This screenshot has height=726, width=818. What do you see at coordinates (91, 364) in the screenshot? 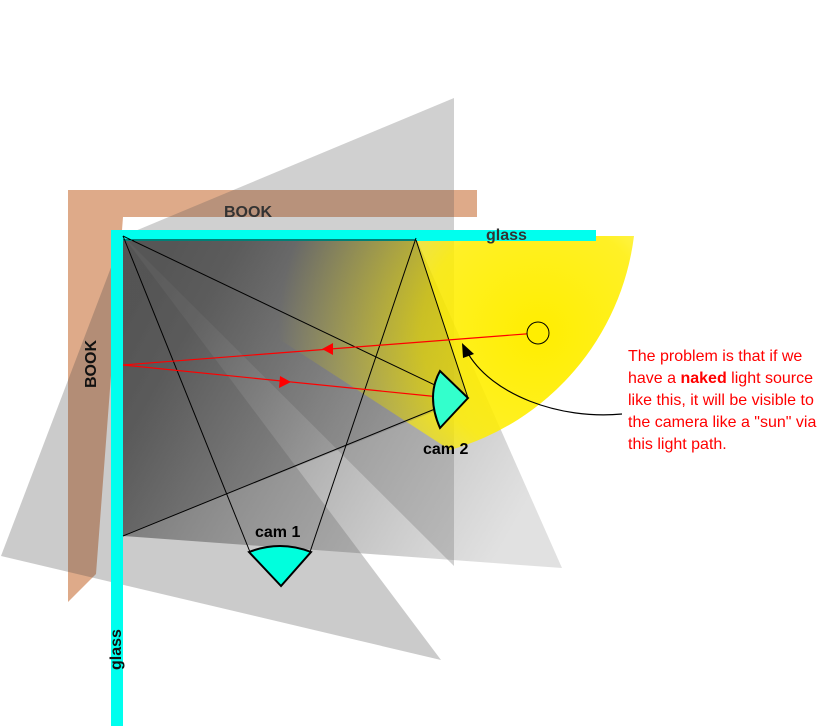
I see `book-left-label: BOOK` at bounding box center [91, 364].